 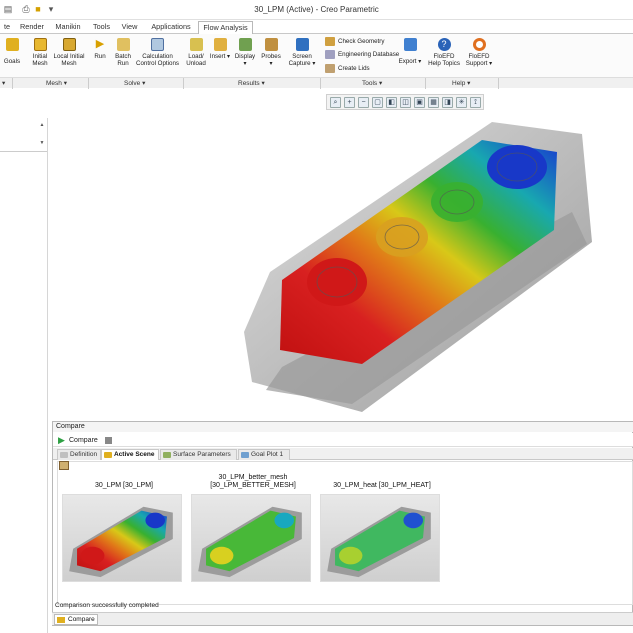 What do you see at coordinates (64, 465) in the screenshot?
I see `export-images-icon` at bounding box center [64, 465].